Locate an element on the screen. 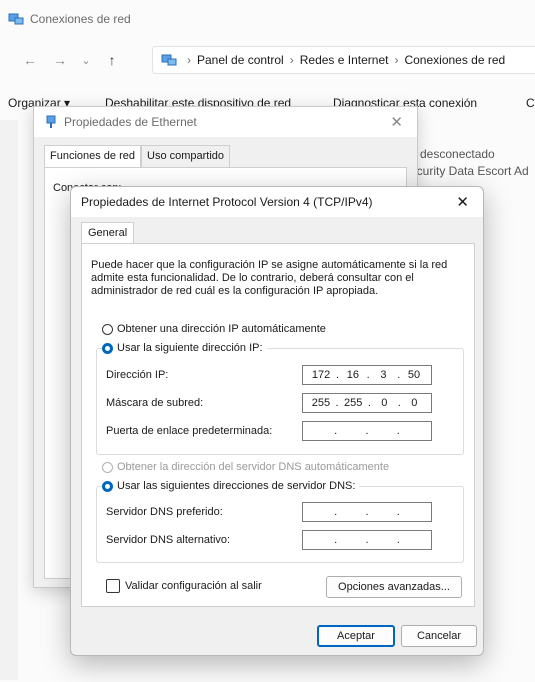 The width and height of the screenshot is (535, 682). breadcrumb-item: Redes e Internet is located at coordinates (344, 60).